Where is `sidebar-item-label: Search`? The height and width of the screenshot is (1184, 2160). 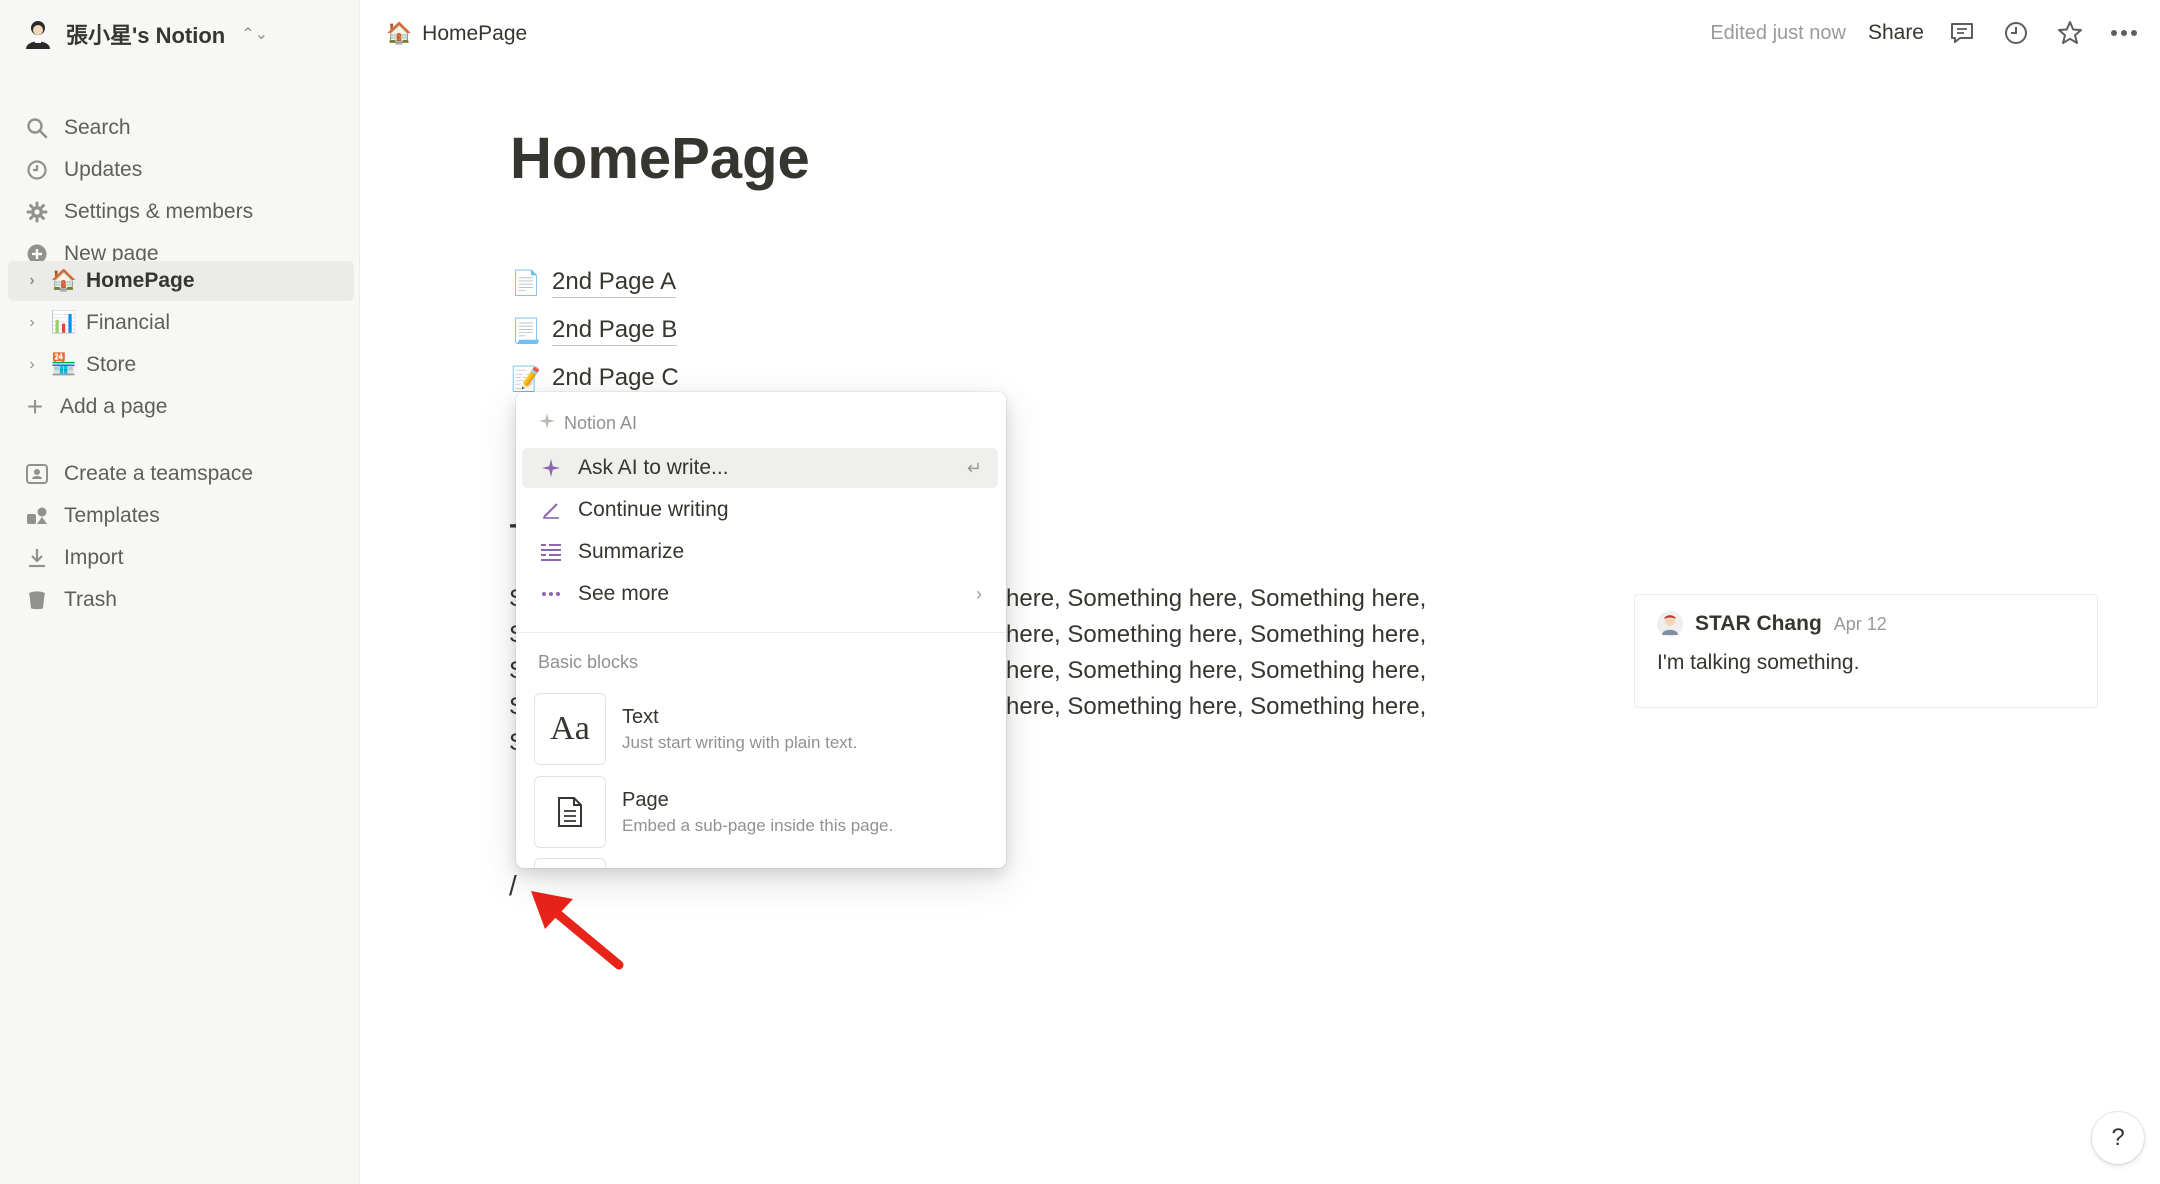
sidebar-item-label: Search is located at coordinates (97, 127).